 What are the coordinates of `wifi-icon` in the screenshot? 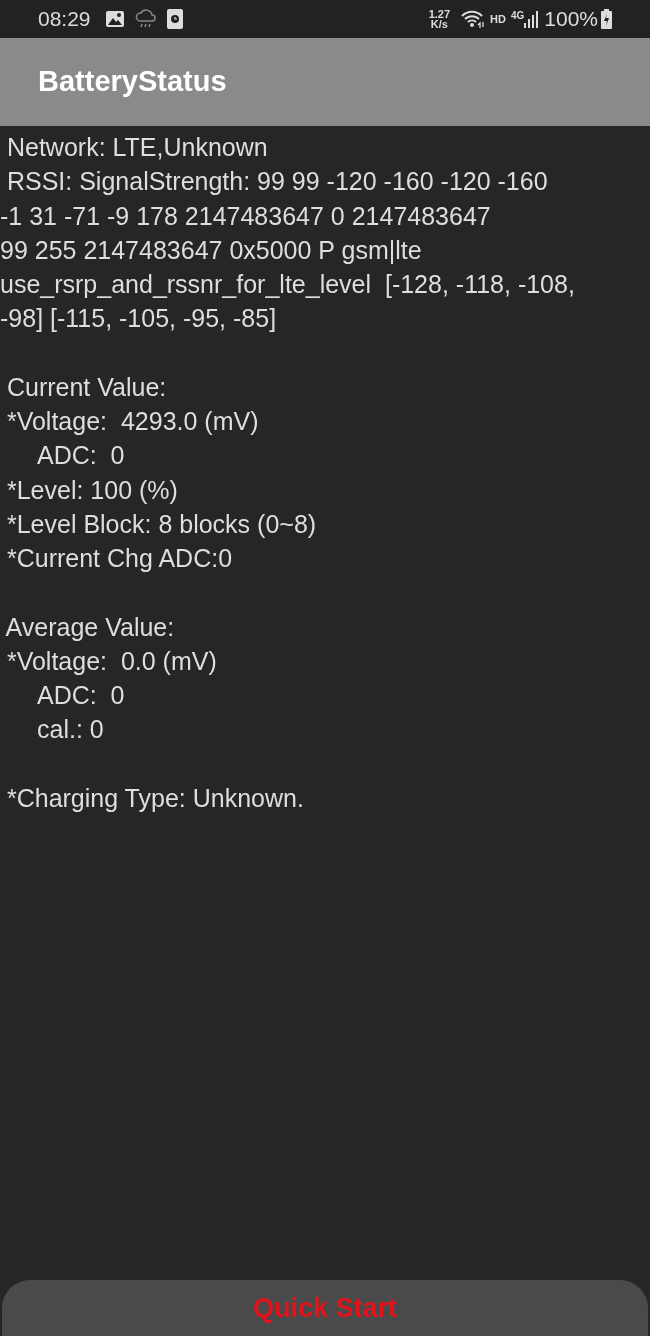 It's located at (473, 19).